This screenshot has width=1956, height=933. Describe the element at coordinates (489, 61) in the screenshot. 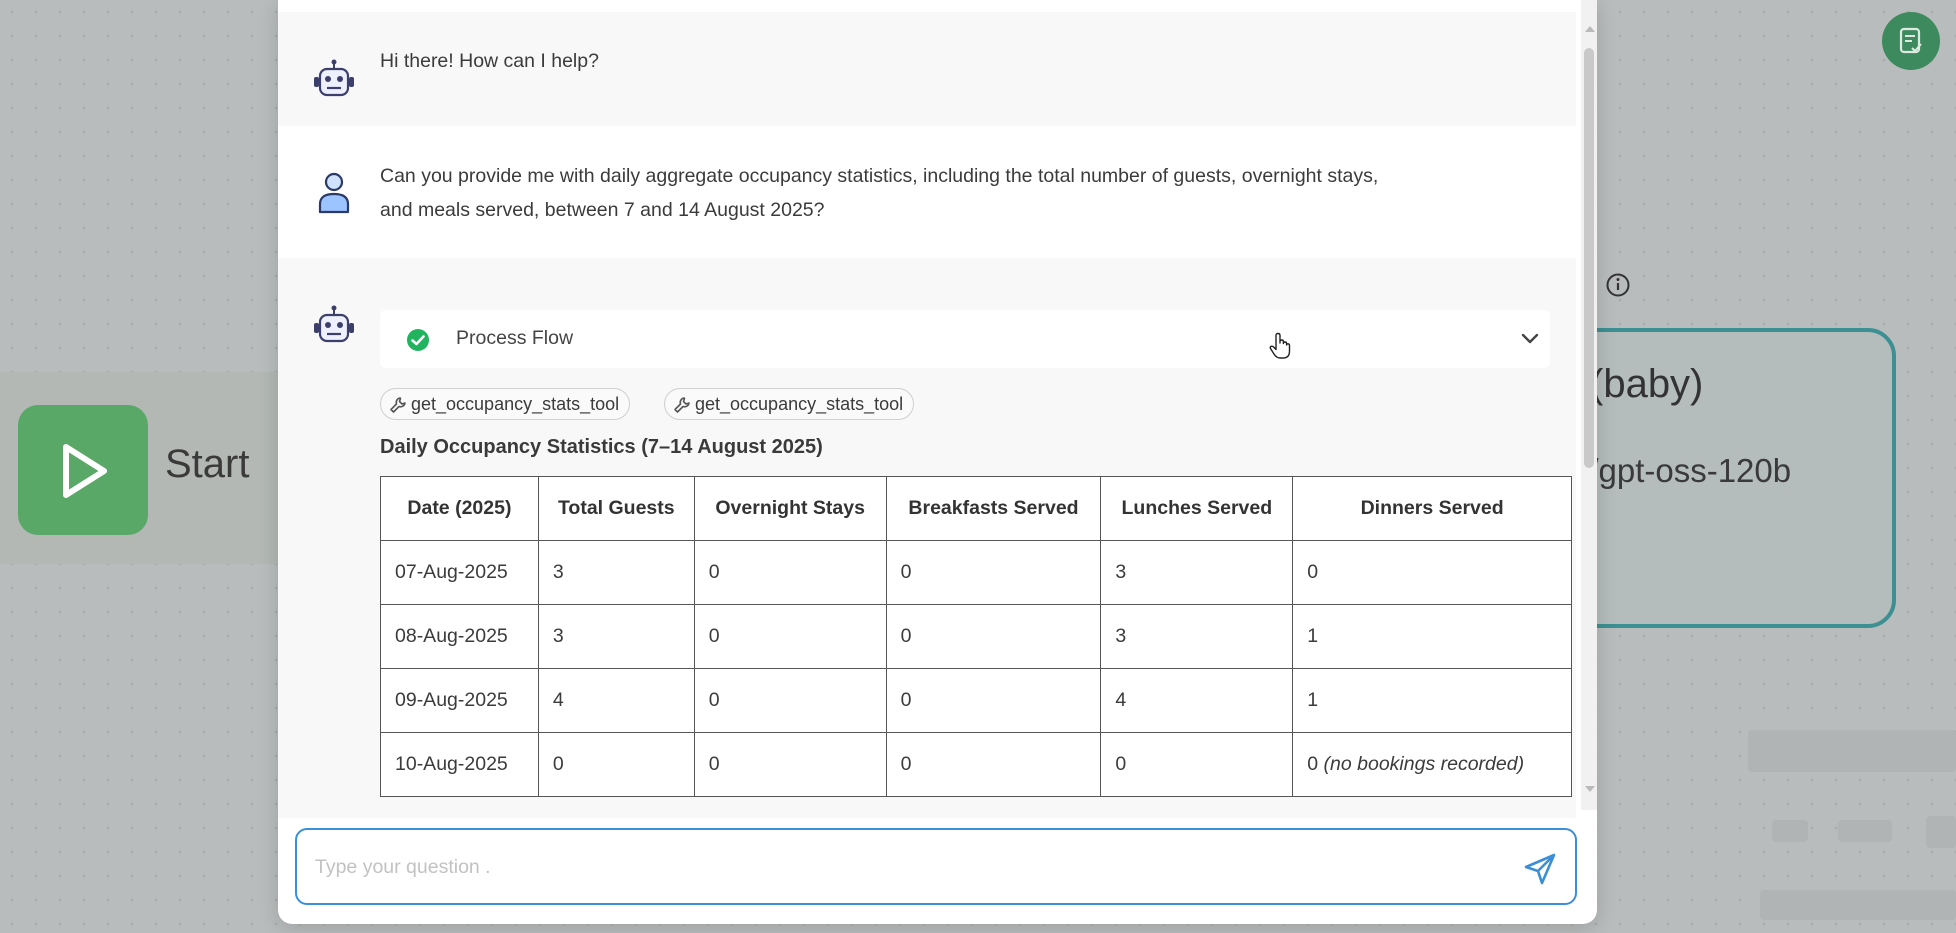

I see `bot-greeting-text: Hi there! How can I help?` at that location.